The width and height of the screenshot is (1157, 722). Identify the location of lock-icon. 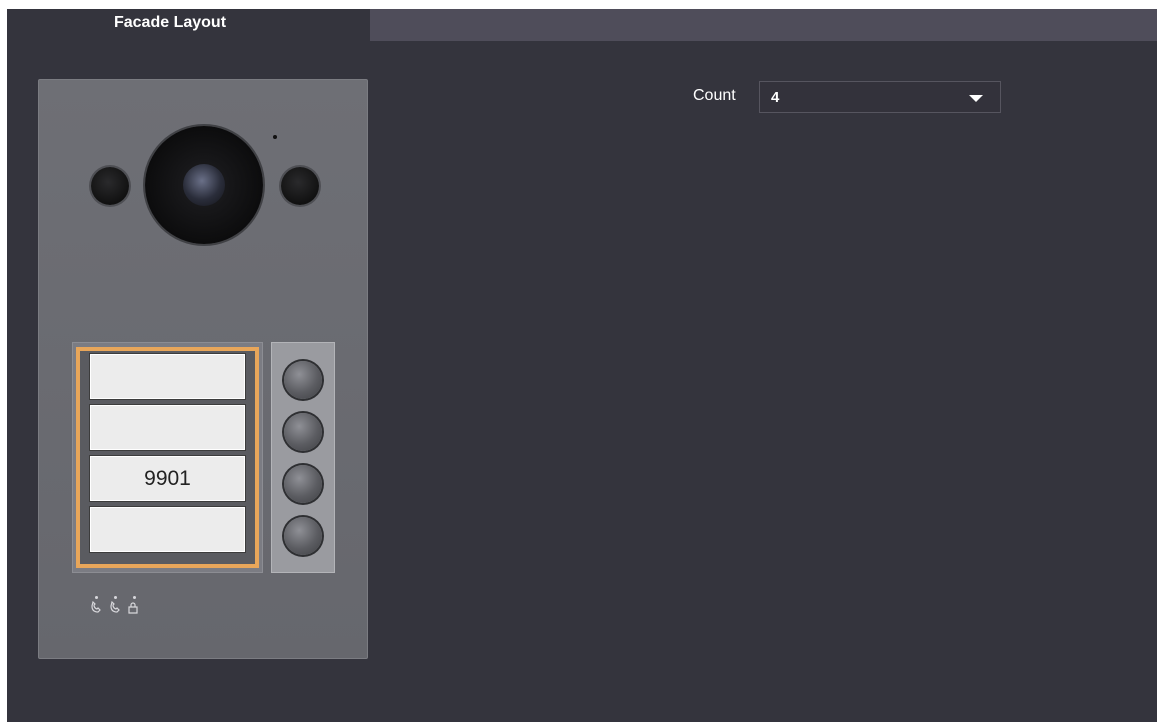
(133, 608).